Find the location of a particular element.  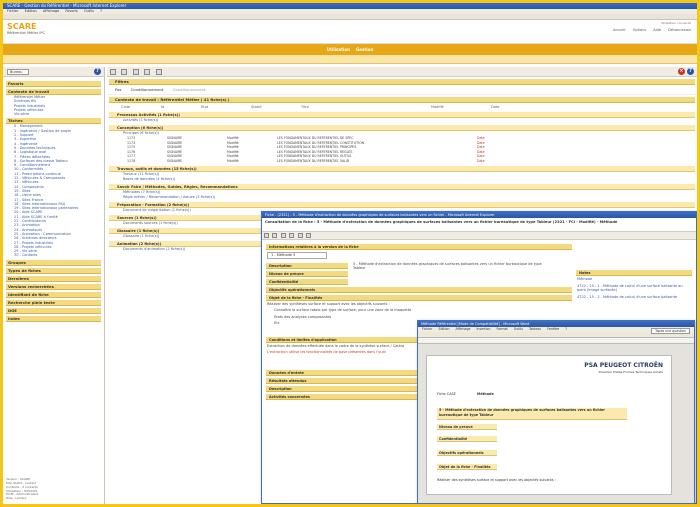

menu-outils: Outils is located at coordinates (89, 11).